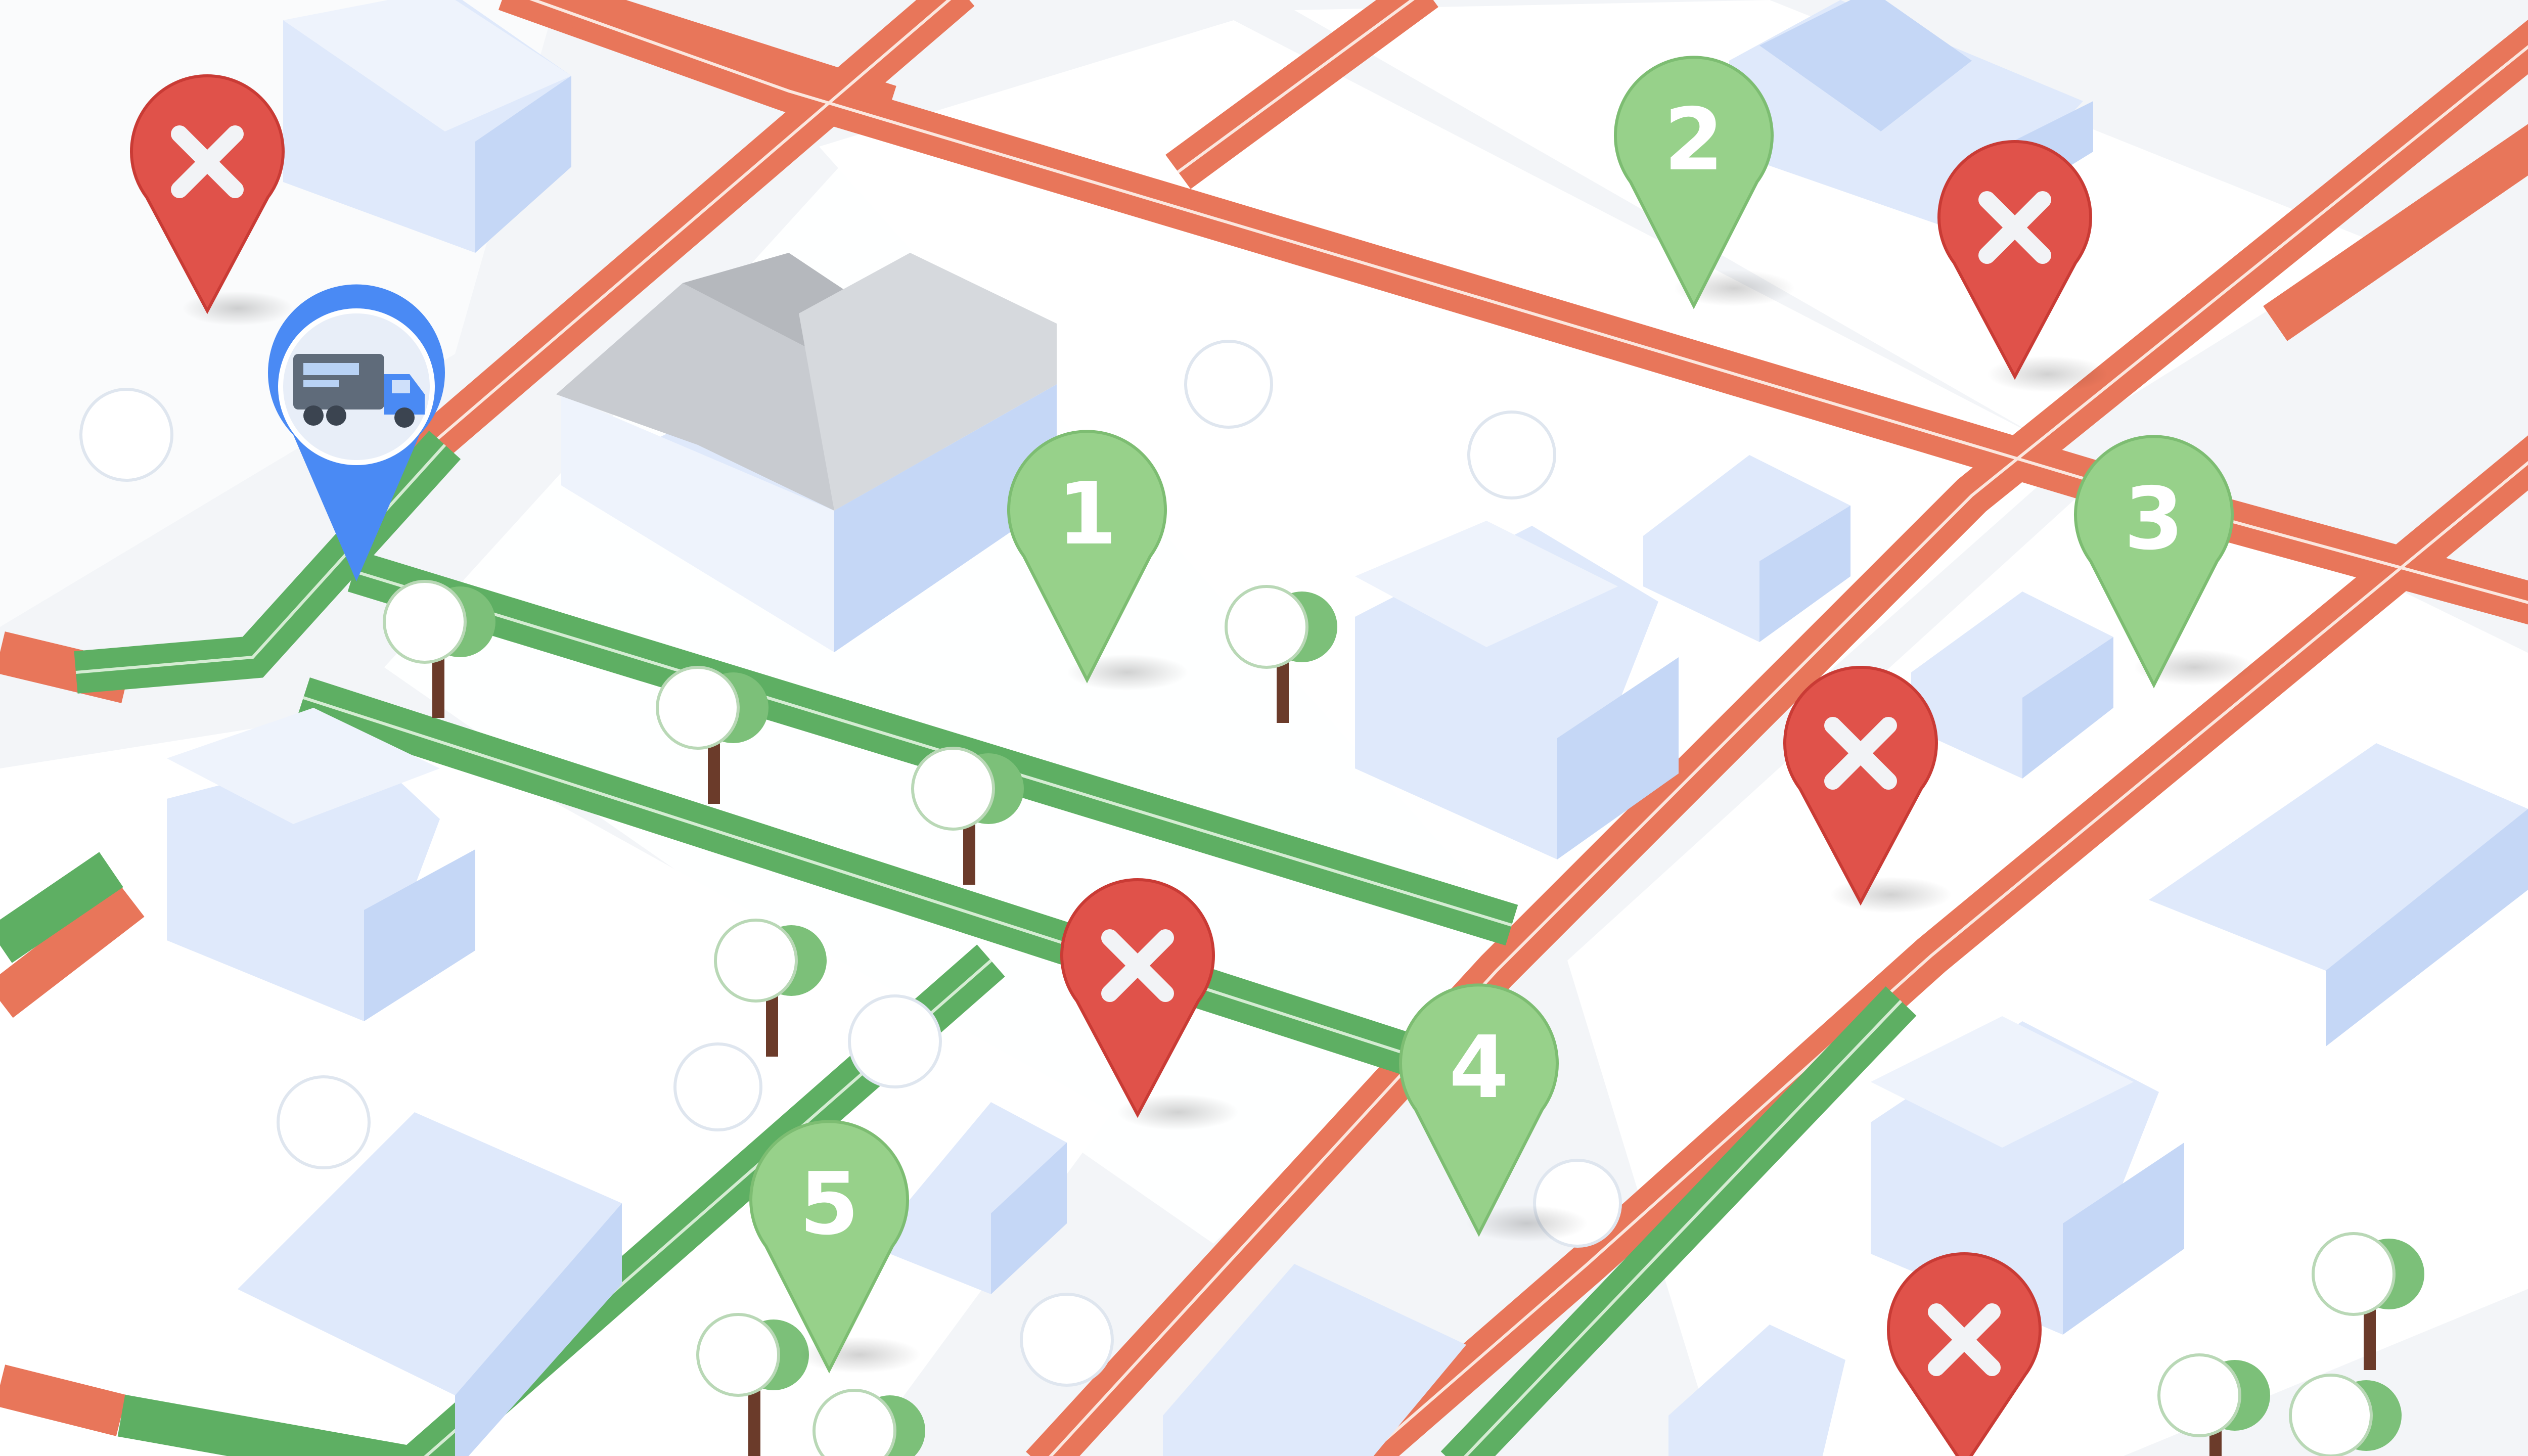 The image size is (2528, 1456). Describe the element at coordinates (2346, 1415) in the screenshot. I see `tree` at that location.